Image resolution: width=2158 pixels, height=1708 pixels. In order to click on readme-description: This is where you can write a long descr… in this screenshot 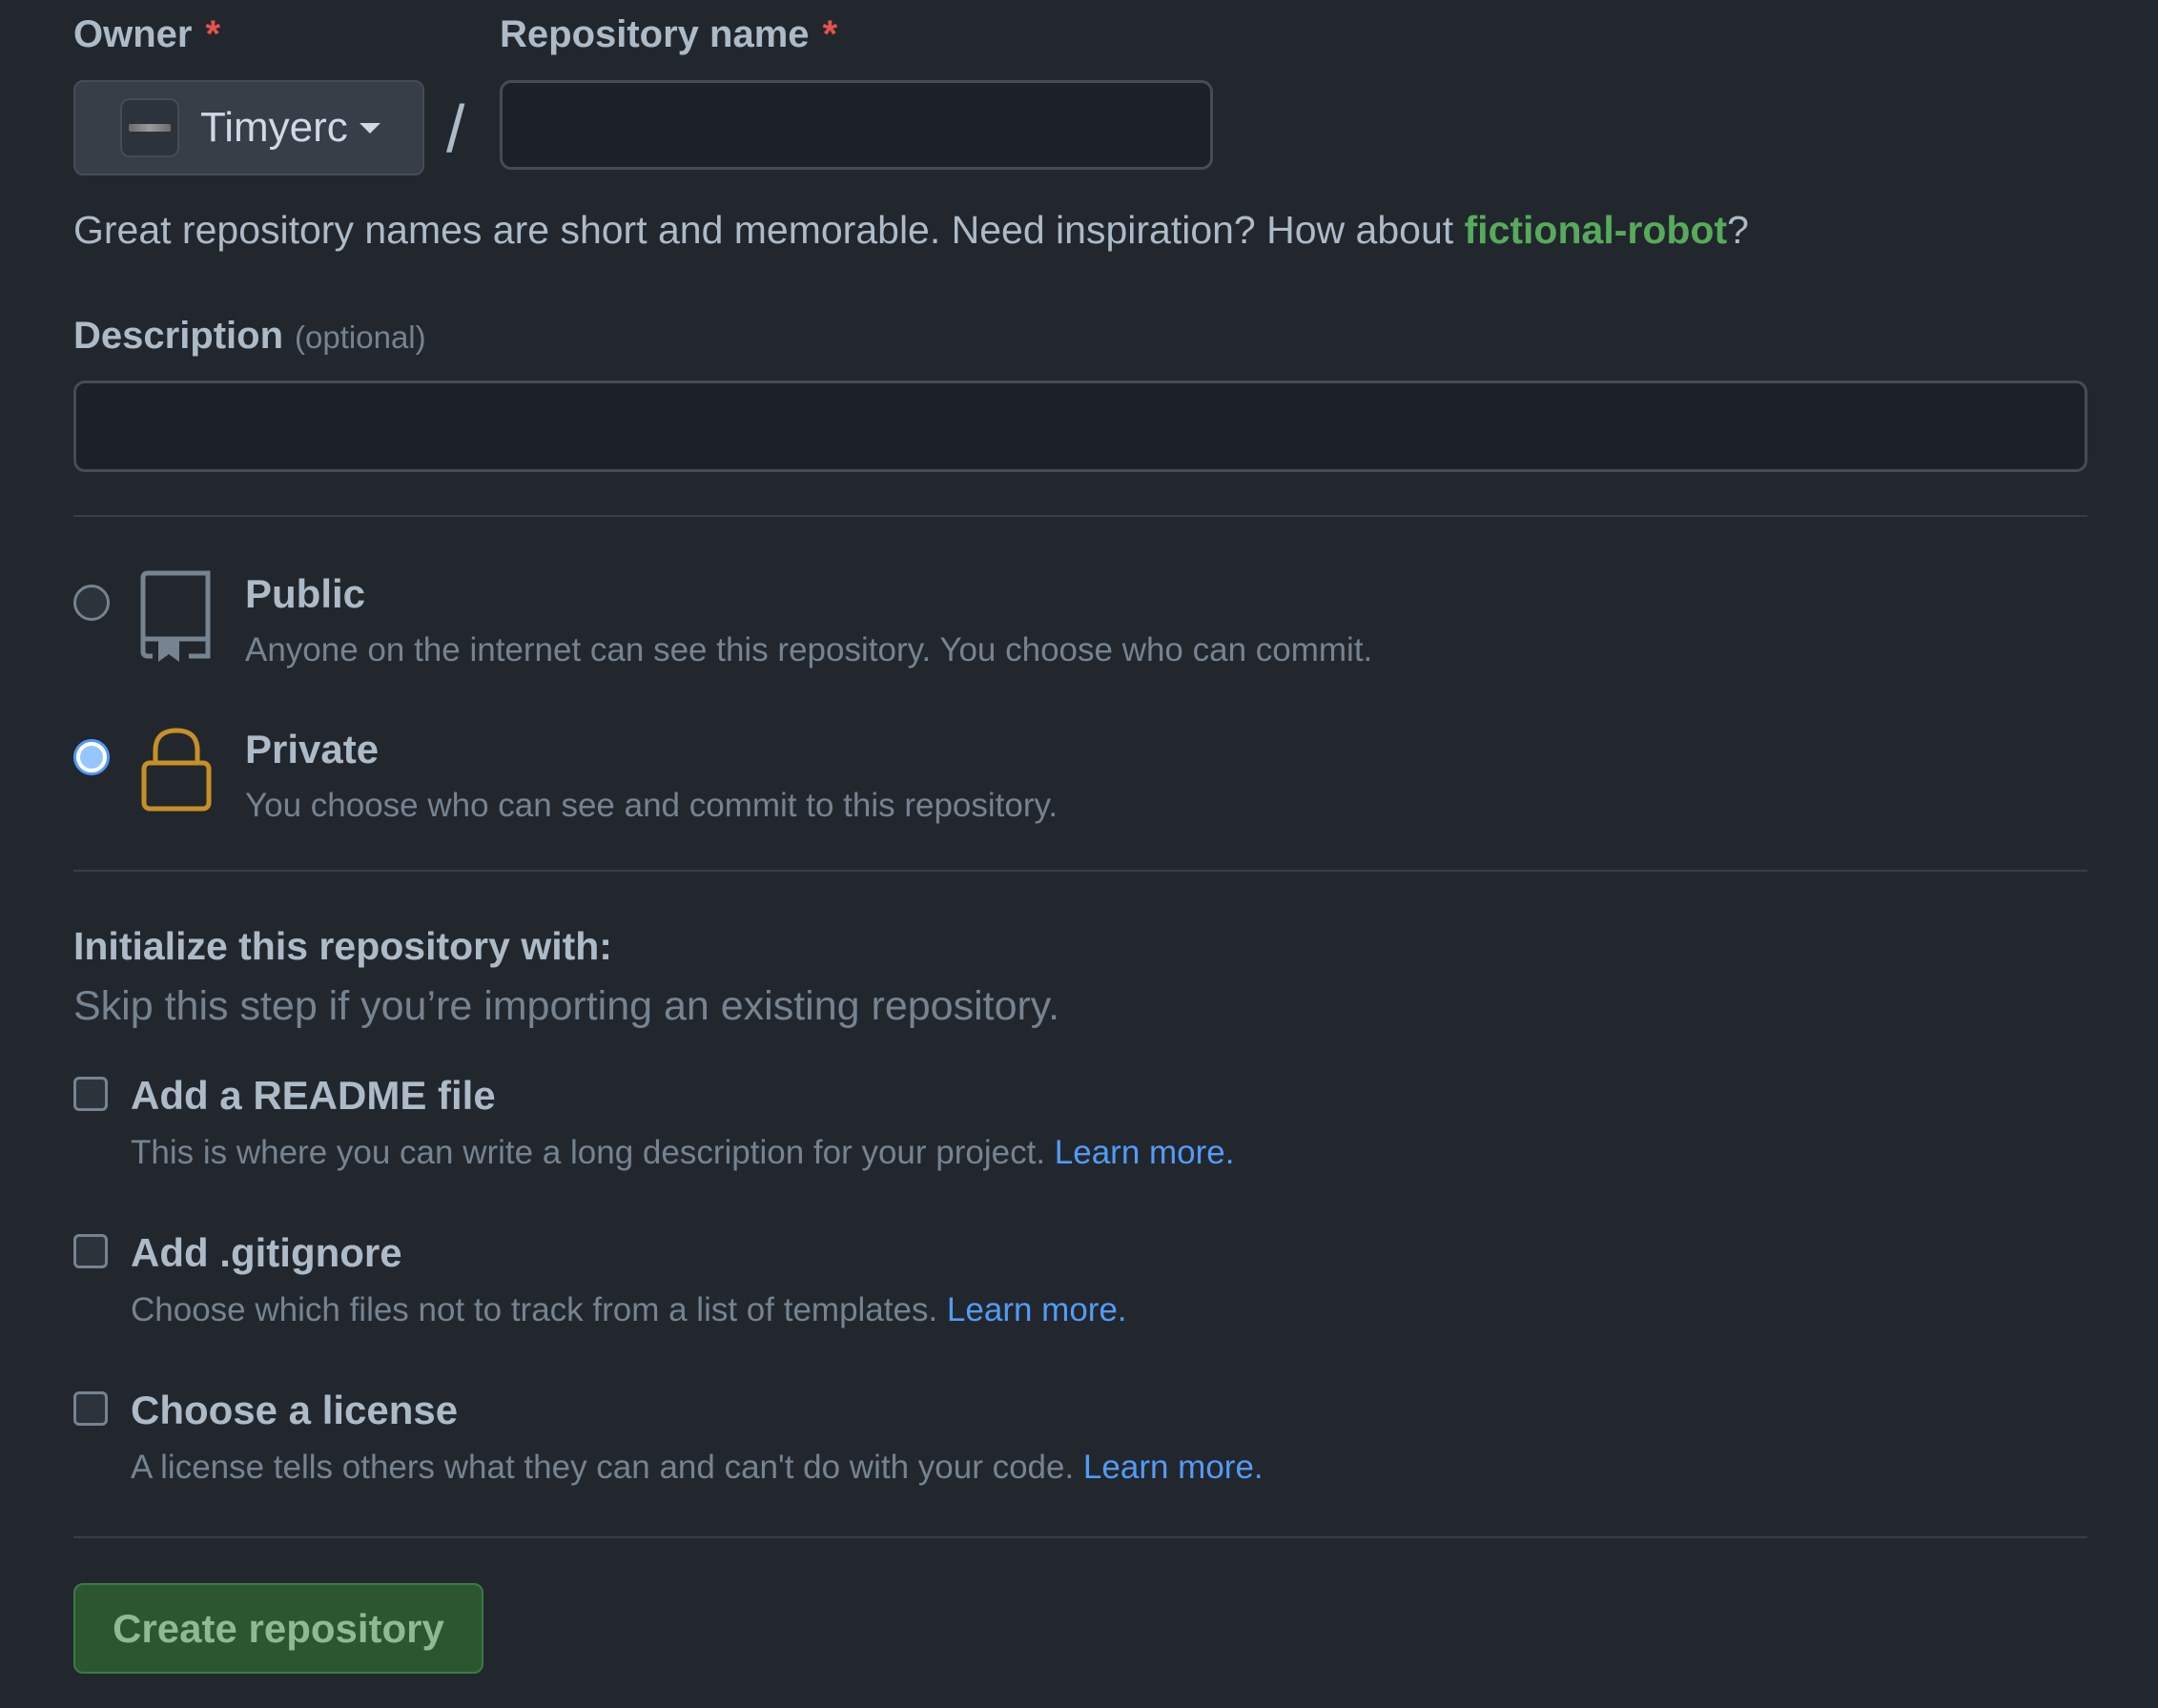, I will do `click(683, 1152)`.